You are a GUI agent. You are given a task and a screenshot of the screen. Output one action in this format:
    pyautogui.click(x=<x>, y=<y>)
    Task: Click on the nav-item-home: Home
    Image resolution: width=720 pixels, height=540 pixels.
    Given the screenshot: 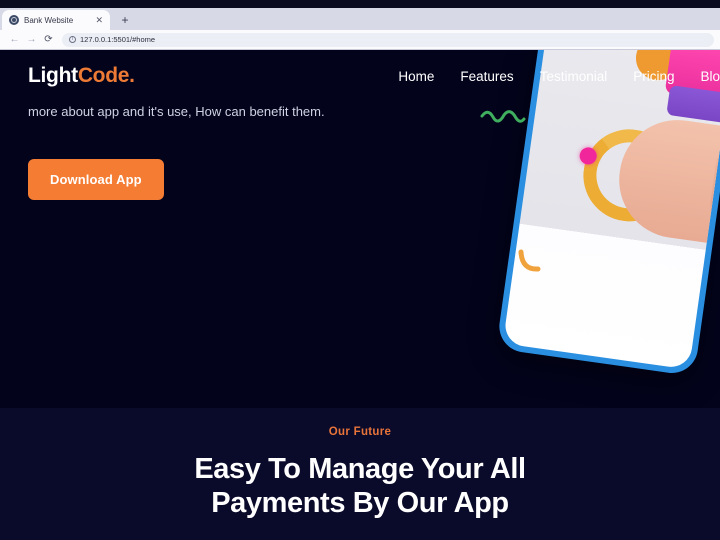 What is the action you would take?
    pyautogui.click(x=416, y=76)
    